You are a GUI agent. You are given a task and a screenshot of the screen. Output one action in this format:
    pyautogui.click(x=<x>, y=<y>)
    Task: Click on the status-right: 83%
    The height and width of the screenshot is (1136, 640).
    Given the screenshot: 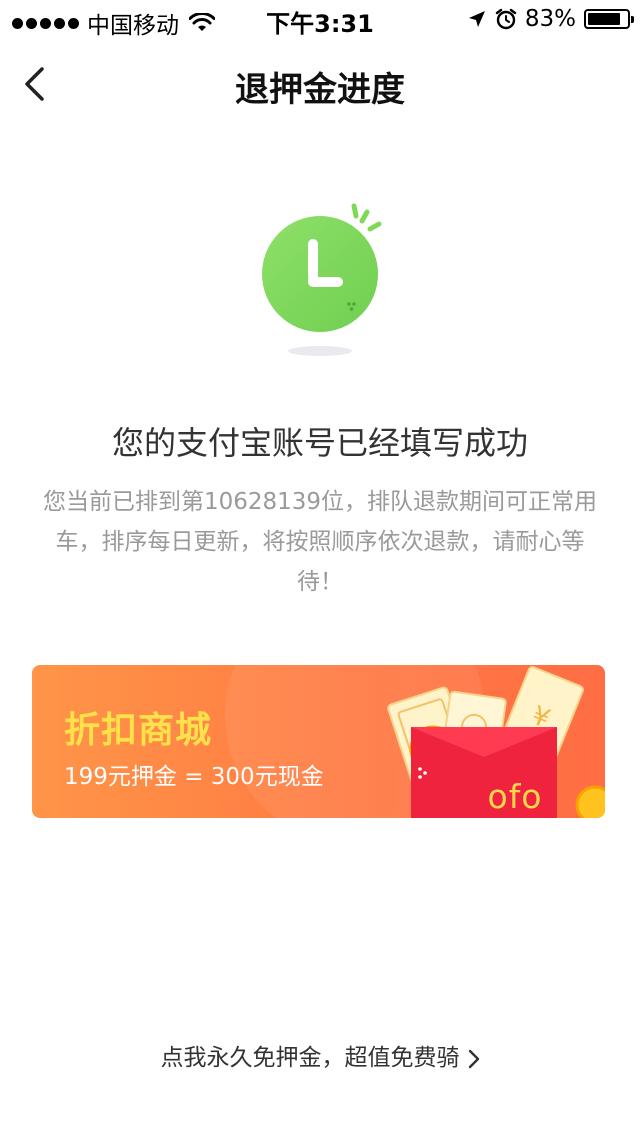 What is the action you would take?
    pyautogui.click(x=550, y=19)
    